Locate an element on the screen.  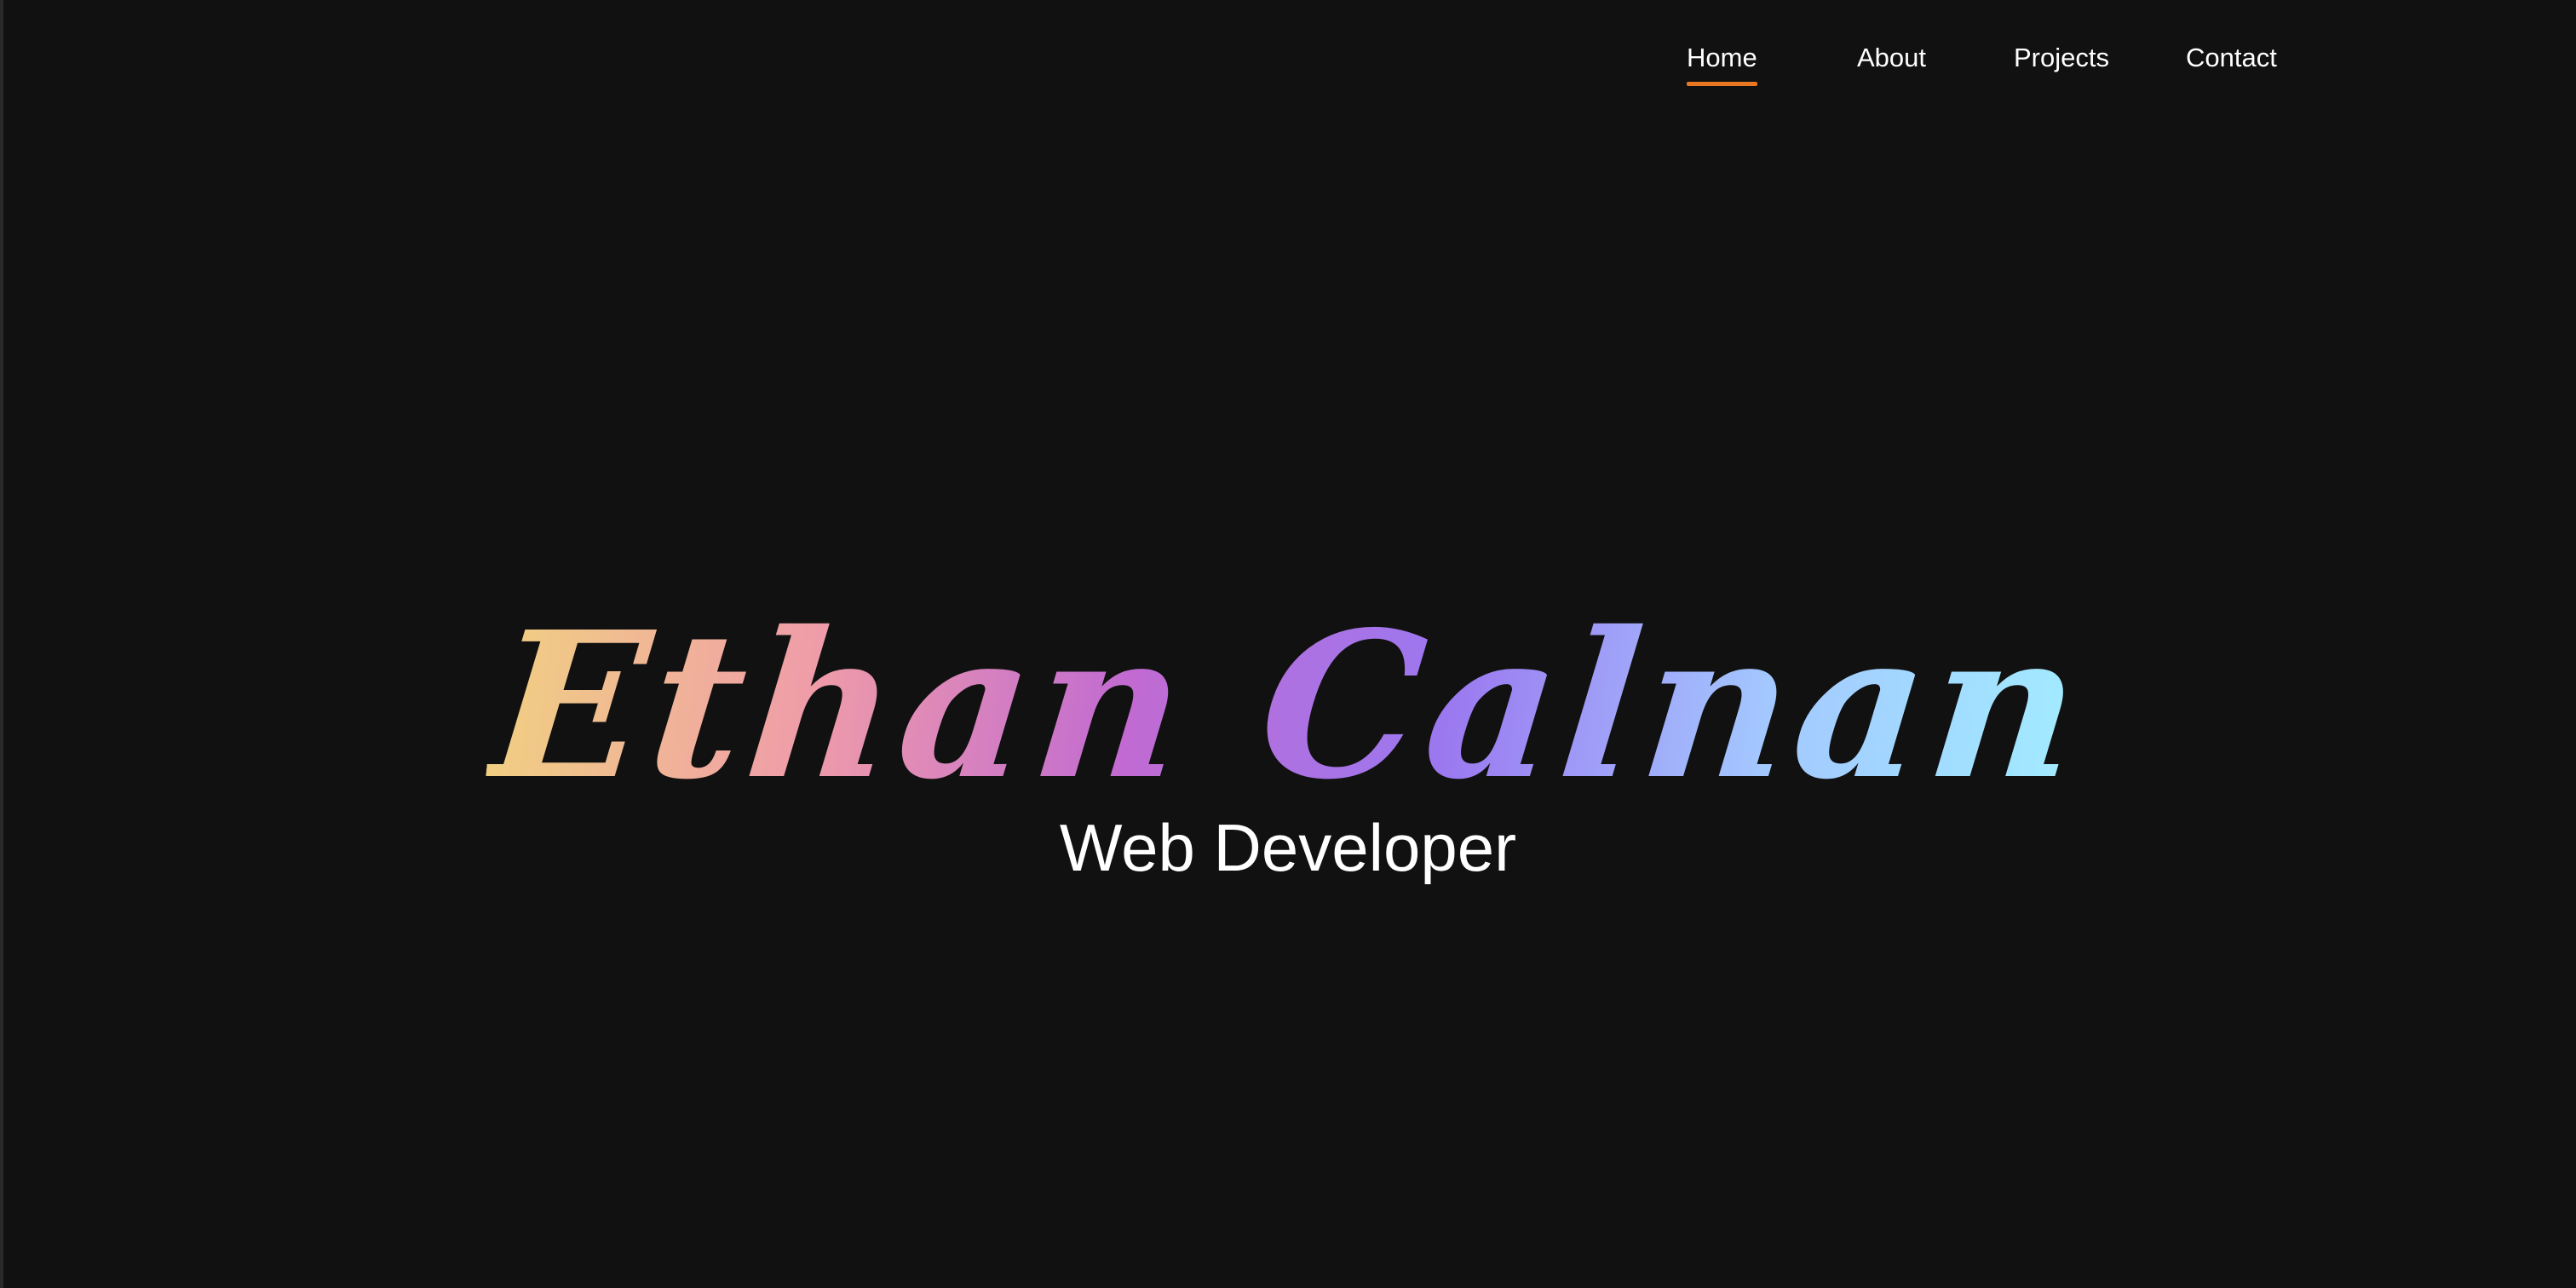
nav-link-home: Home is located at coordinates (1722, 64).